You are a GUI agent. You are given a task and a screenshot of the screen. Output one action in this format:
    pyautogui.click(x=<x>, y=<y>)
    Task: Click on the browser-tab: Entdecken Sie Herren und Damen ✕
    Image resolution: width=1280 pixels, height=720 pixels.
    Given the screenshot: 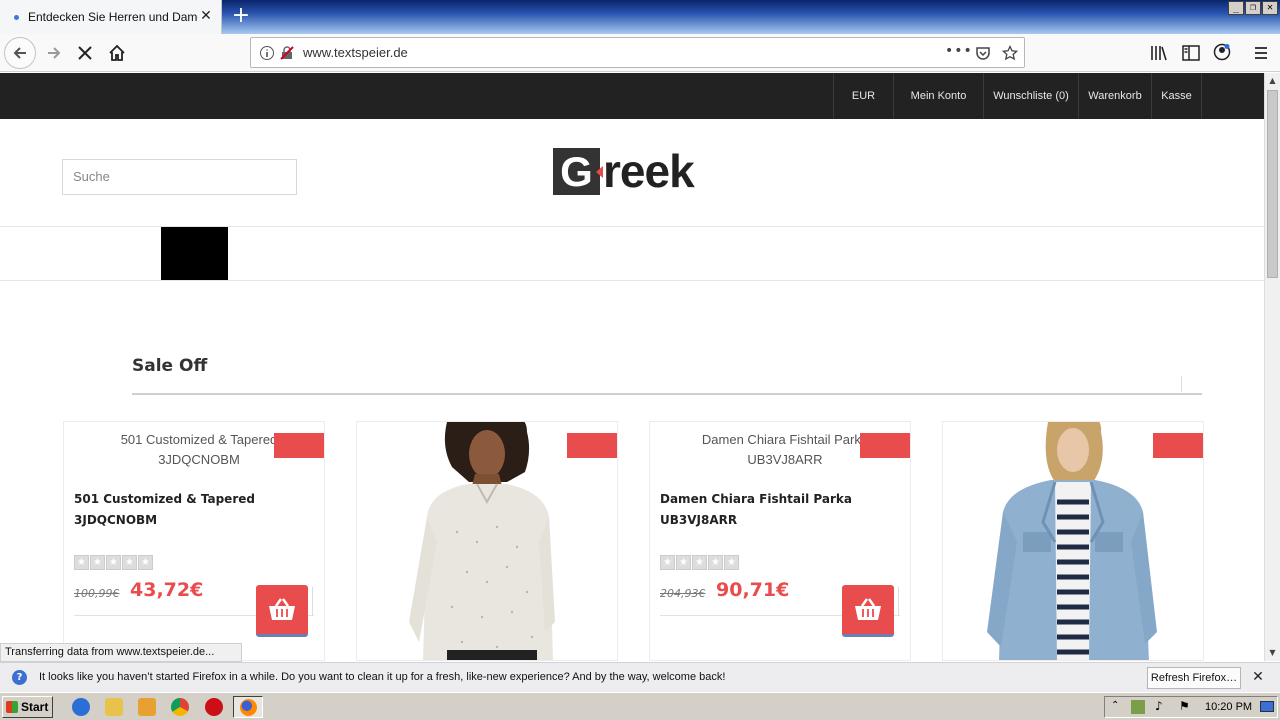 What is the action you would take?
    pyautogui.click(x=111, y=17)
    